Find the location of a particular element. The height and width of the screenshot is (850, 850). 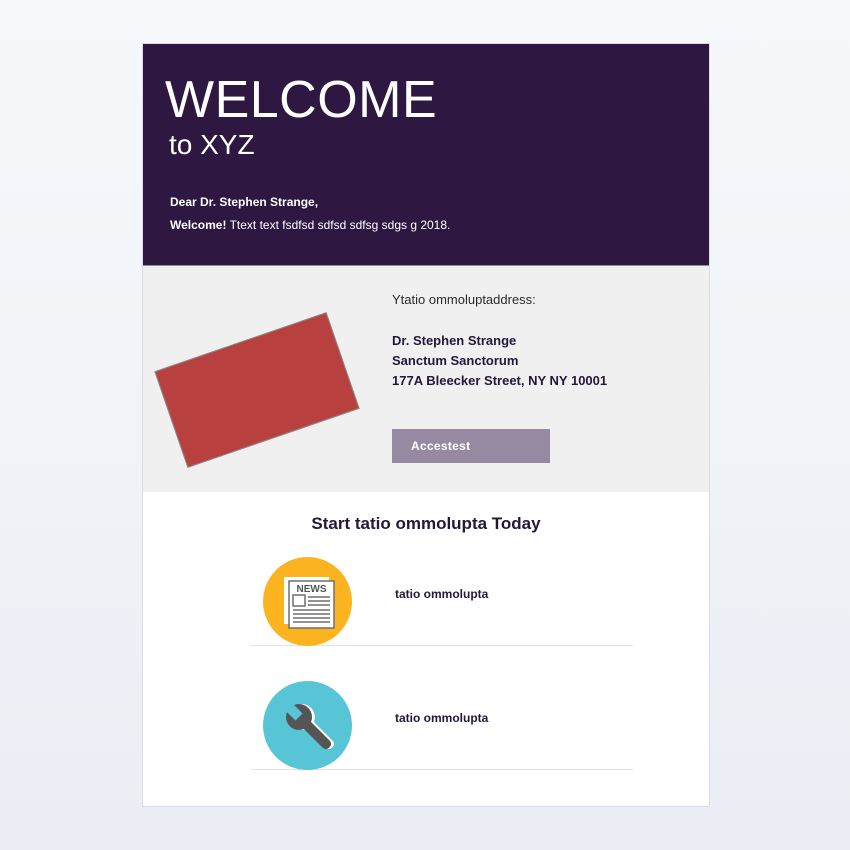

feature-item: NEWS tatio ommolupta is located at coordinates (442, 593).